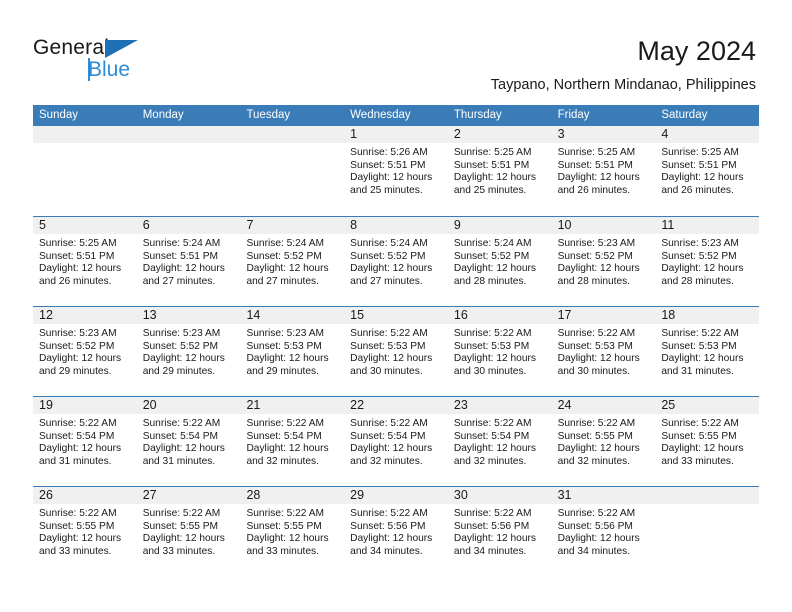  Describe the element at coordinates (292, 495) in the screenshot. I see `day-number: 28` at that location.